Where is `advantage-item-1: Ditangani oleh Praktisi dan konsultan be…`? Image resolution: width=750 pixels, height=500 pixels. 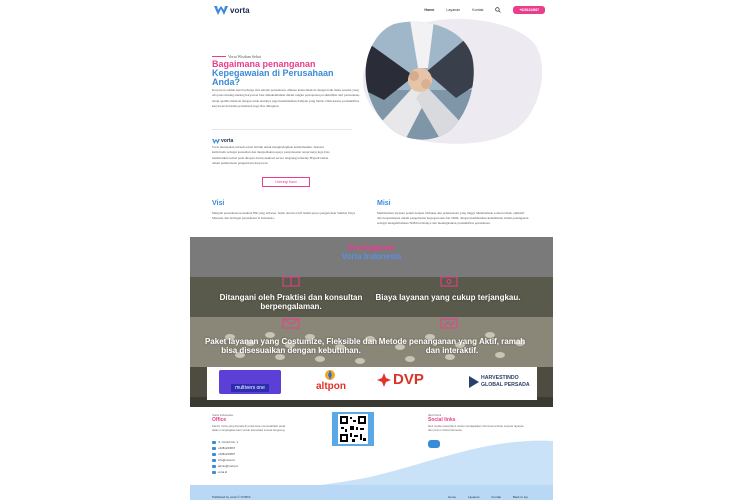 advantage-item-1: Ditangani oleh Praktisi dan konsultan be… is located at coordinates (291, 302).